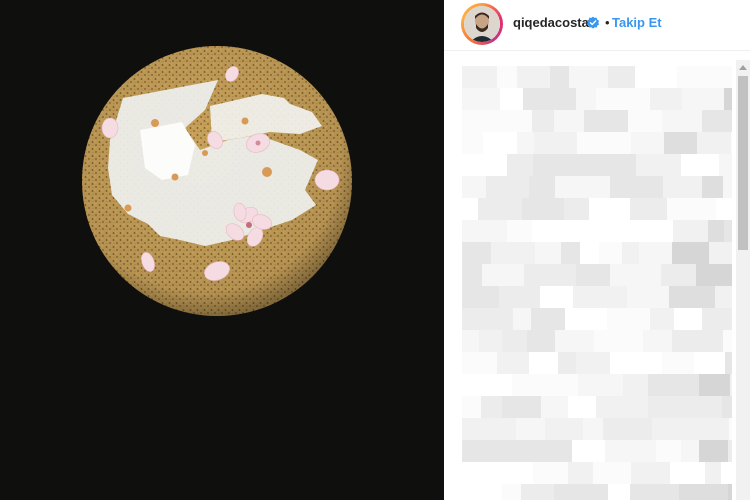  I want to click on story-ring, so click(482, 24).